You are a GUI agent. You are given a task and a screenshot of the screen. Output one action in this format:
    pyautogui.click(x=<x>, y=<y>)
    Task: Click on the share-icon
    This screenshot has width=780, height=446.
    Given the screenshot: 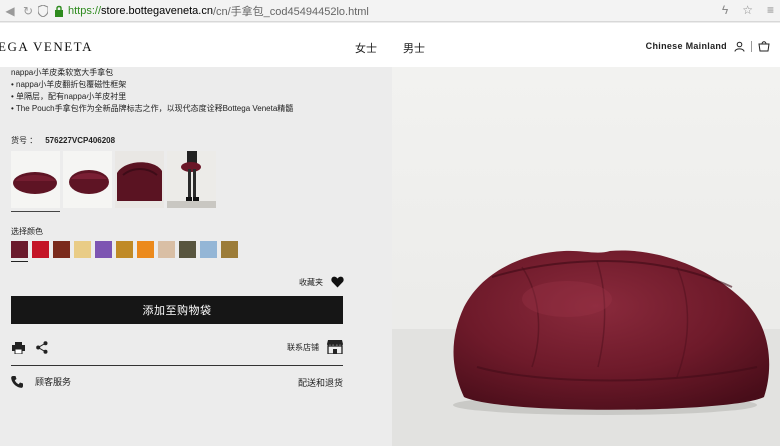 What is the action you would take?
    pyautogui.click(x=42, y=347)
    